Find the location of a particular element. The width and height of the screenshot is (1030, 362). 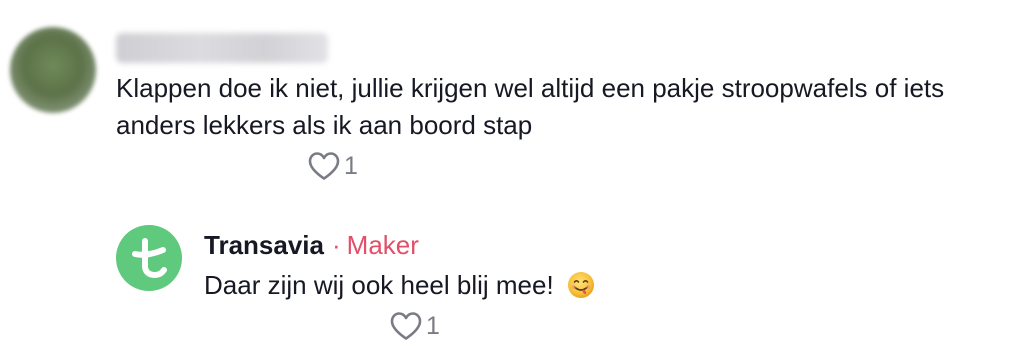

transavia-avatar is located at coordinates (149, 258).